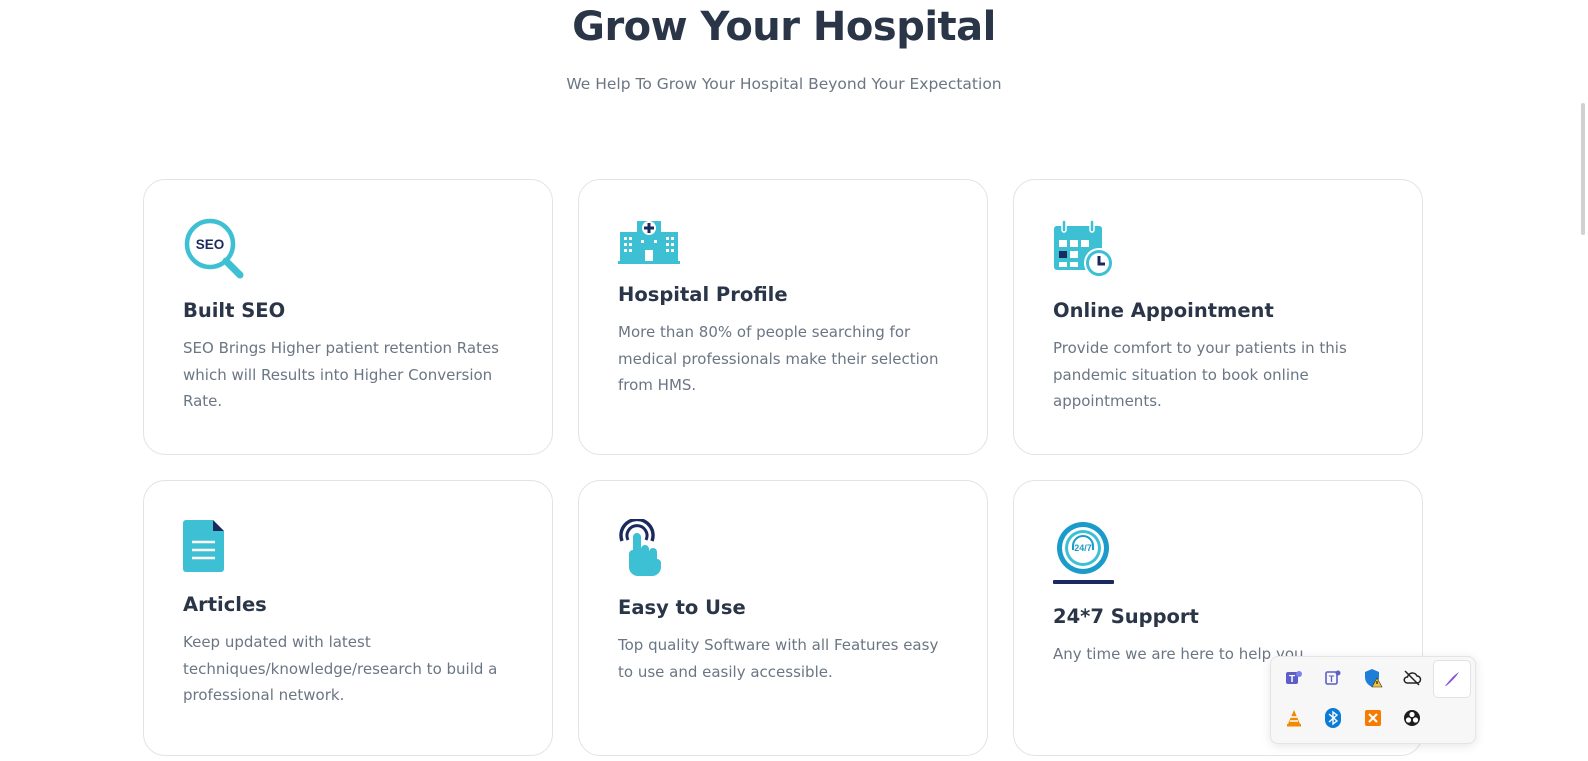 The width and height of the screenshot is (1588, 761). I want to click on section-title: Grow Your Hospital, so click(784, 27).